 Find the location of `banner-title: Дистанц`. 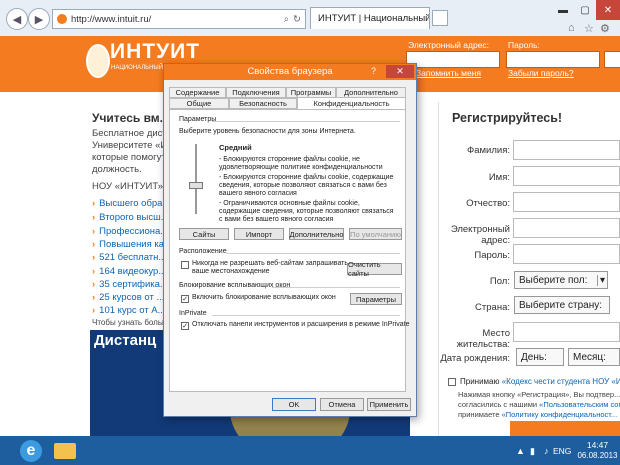

banner-title: Дистанц is located at coordinates (125, 340).